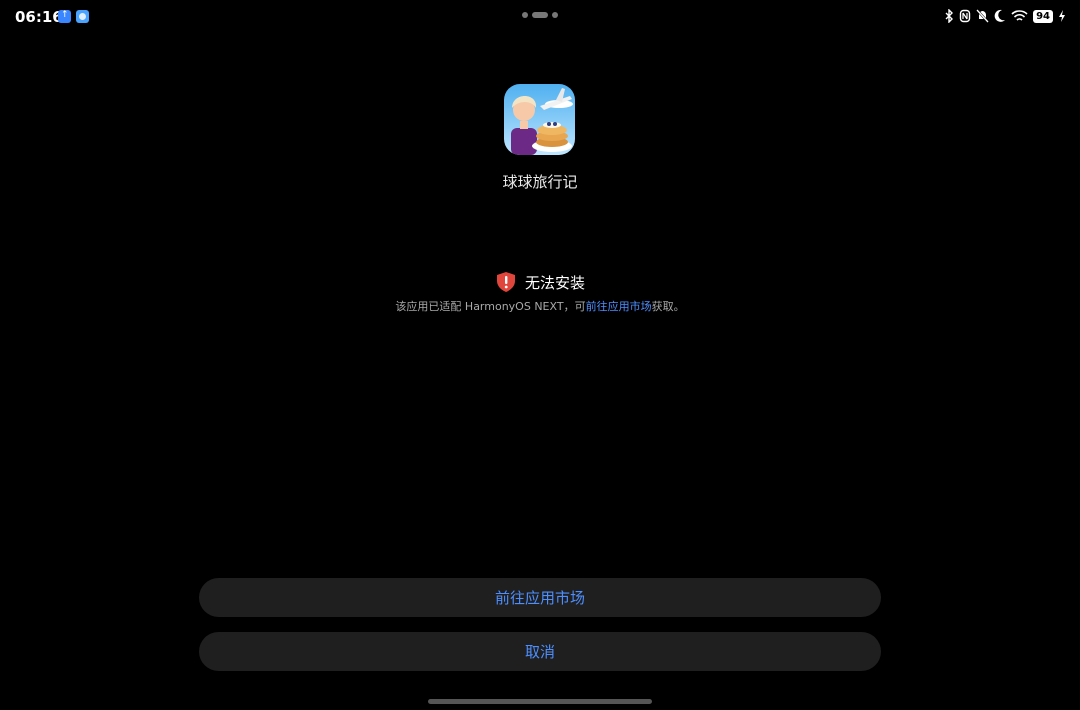  What do you see at coordinates (982, 16) in the screenshot?
I see `mute-icon` at bounding box center [982, 16].